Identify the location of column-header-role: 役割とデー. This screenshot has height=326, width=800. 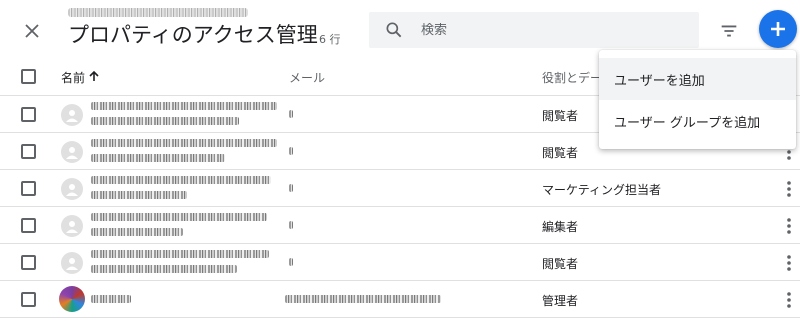
(572, 77).